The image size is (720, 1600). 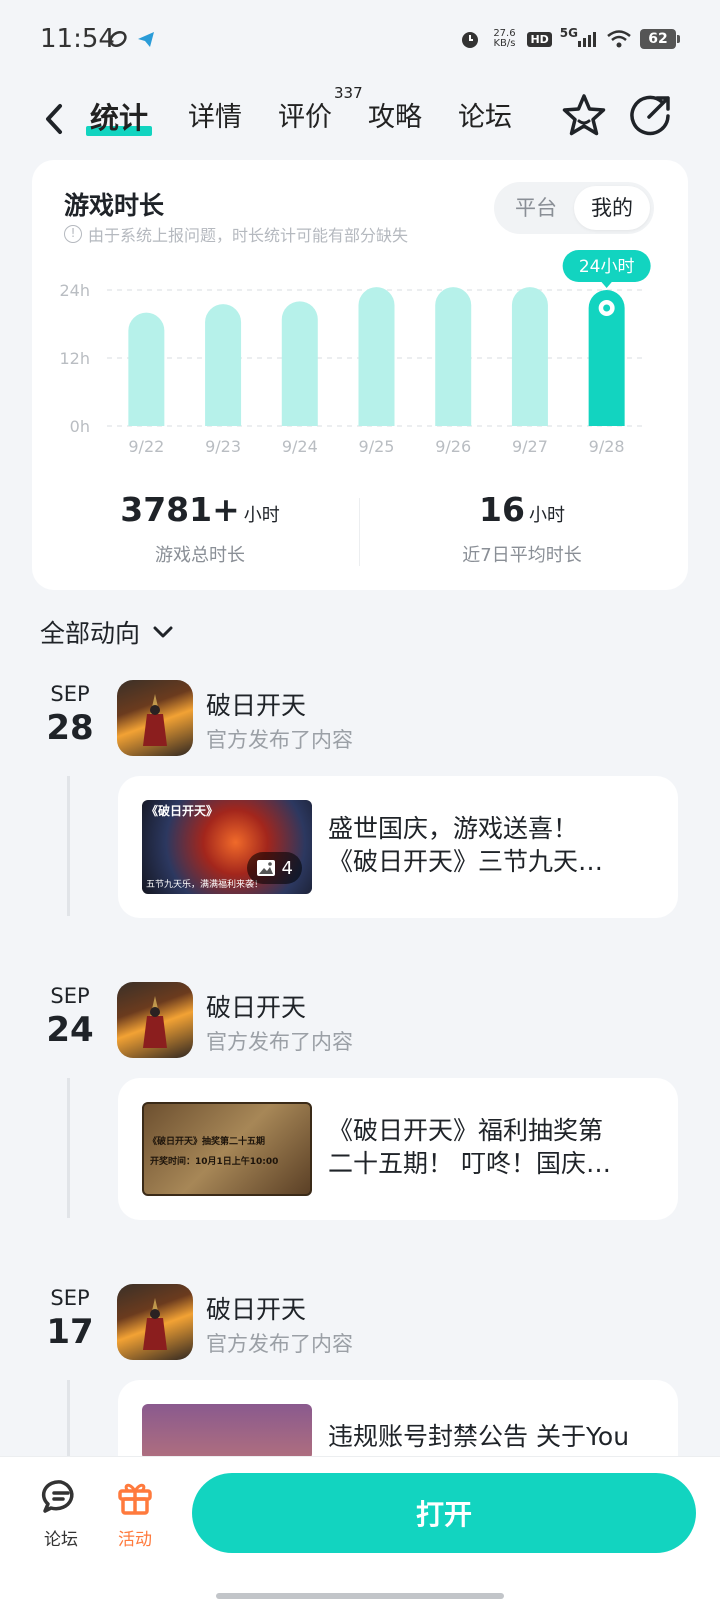 What do you see at coordinates (182, 811) in the screenshot?
I see `thumb-title: 《破日开天》` at bounding box center [182, 811].